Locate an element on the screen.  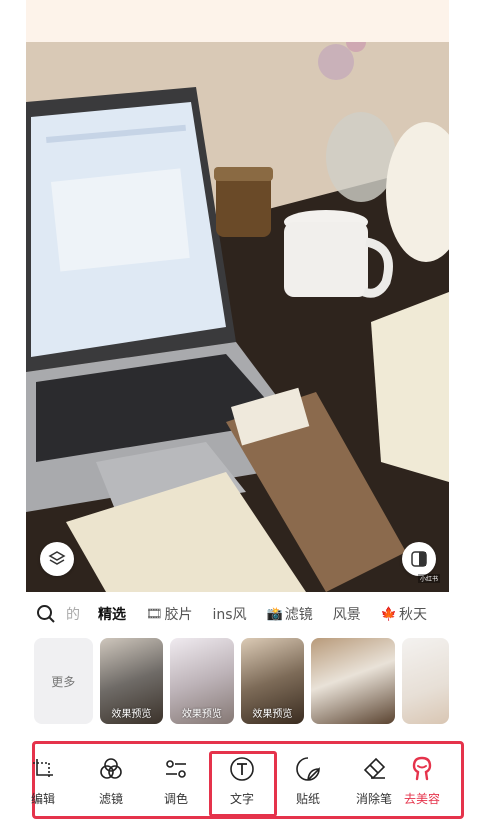
tab-label: ins风 is located at coordinates (229, 615).